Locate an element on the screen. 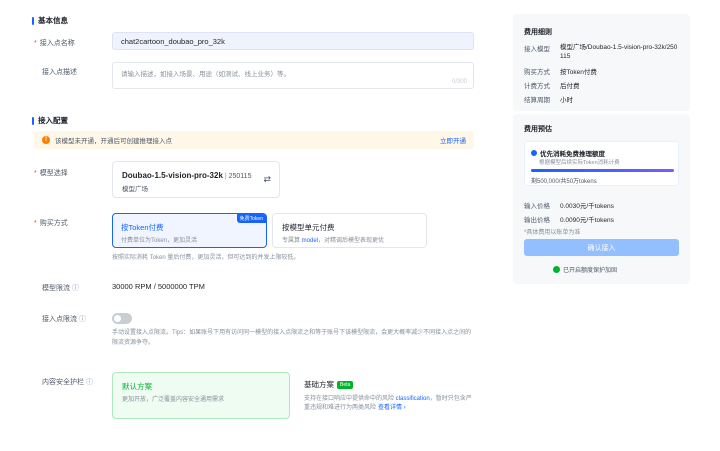 Image resolution: width=720 pixels, height=451 pixels. model-source: 模型广场 is located at coordinates (135, 189).